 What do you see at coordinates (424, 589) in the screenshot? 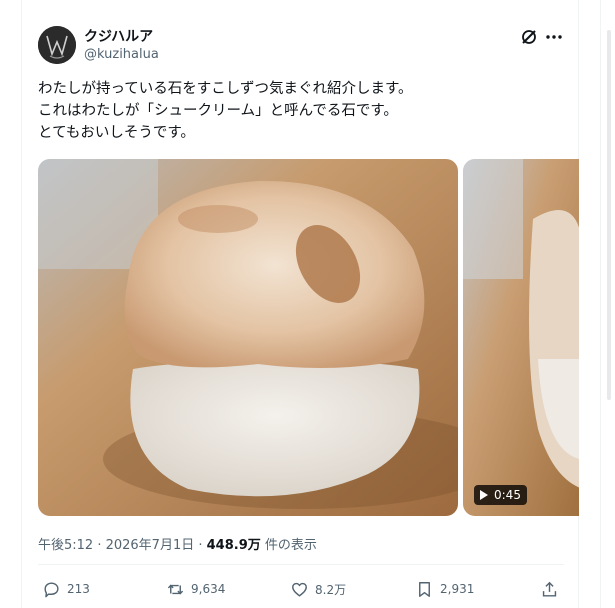
I see `bookmark-icon` at bounding box center [424, 589].